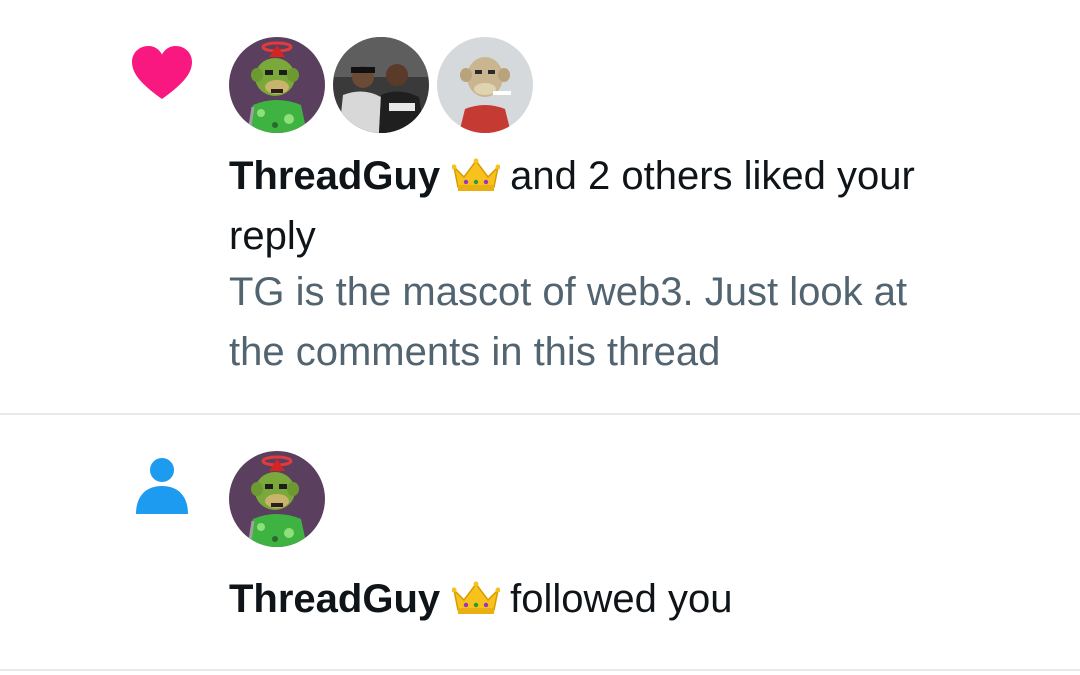  I want to click on notification-text: ThreadGuy followed you, so click(481, 599).